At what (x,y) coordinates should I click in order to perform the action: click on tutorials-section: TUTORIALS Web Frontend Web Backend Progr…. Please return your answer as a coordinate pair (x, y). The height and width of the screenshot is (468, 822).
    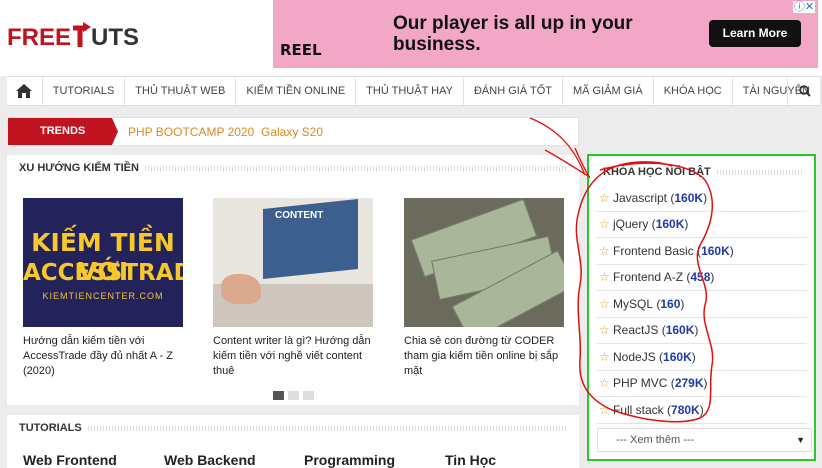
    Looking at the image, I should click on (293, 441).